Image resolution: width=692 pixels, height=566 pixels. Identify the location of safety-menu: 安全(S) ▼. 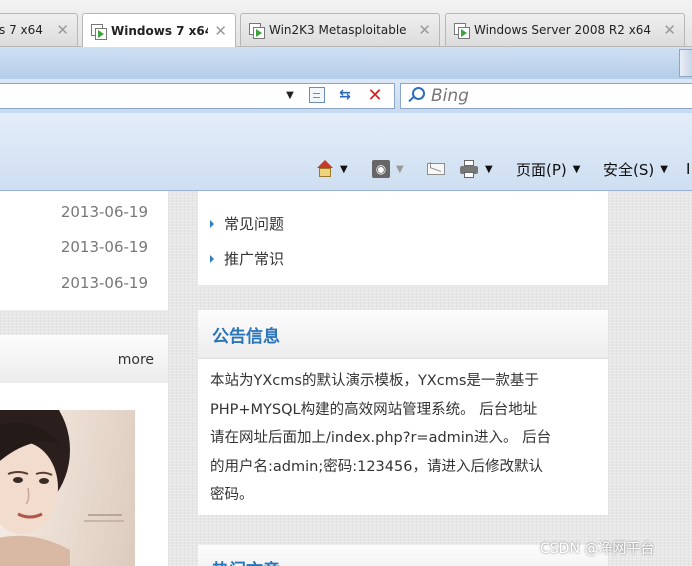
(635, 169).